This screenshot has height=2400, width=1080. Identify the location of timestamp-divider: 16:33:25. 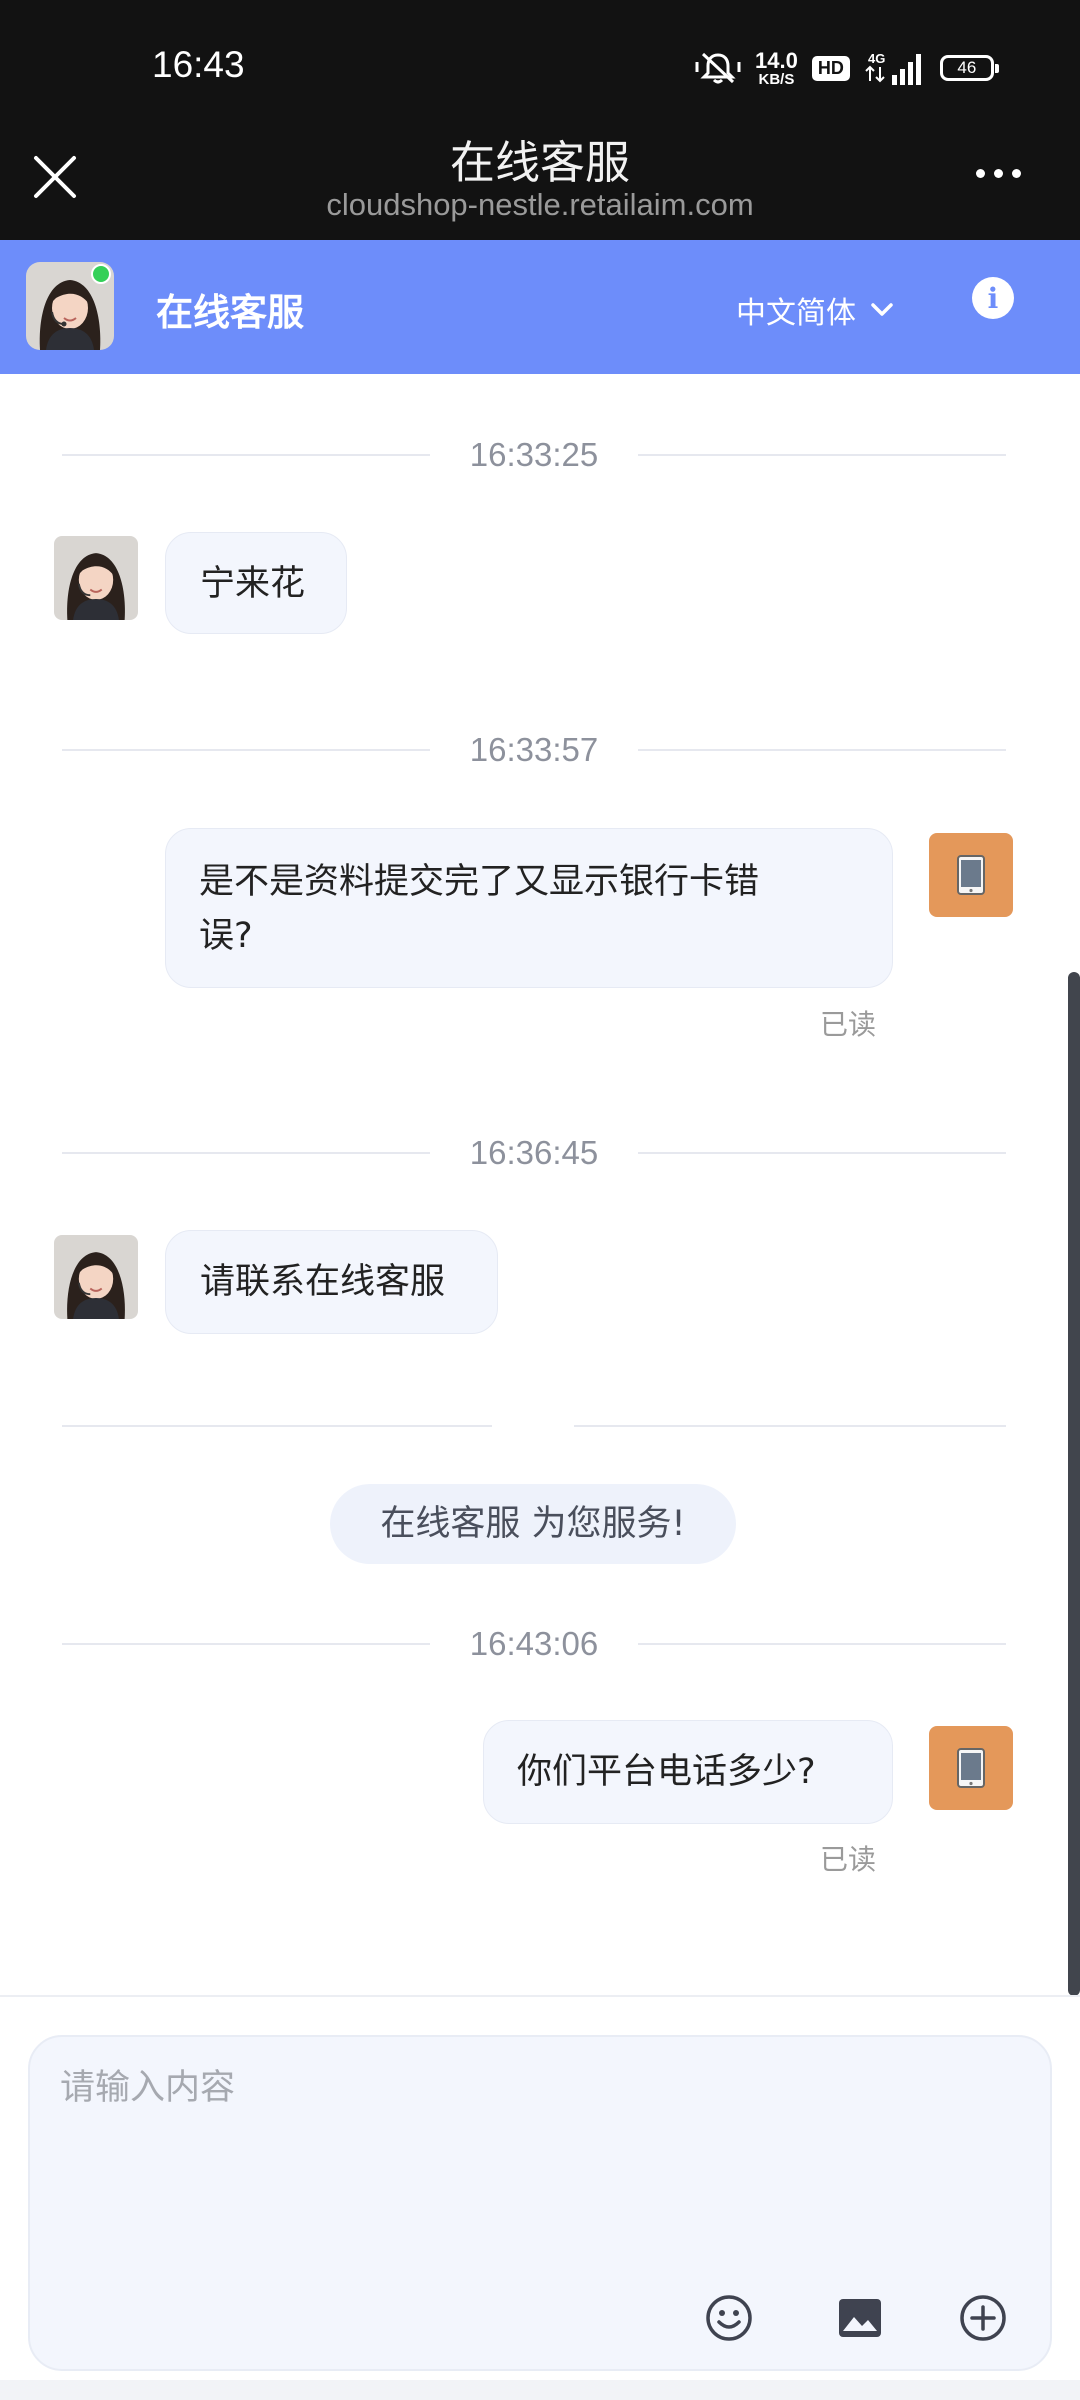
(534, 455).